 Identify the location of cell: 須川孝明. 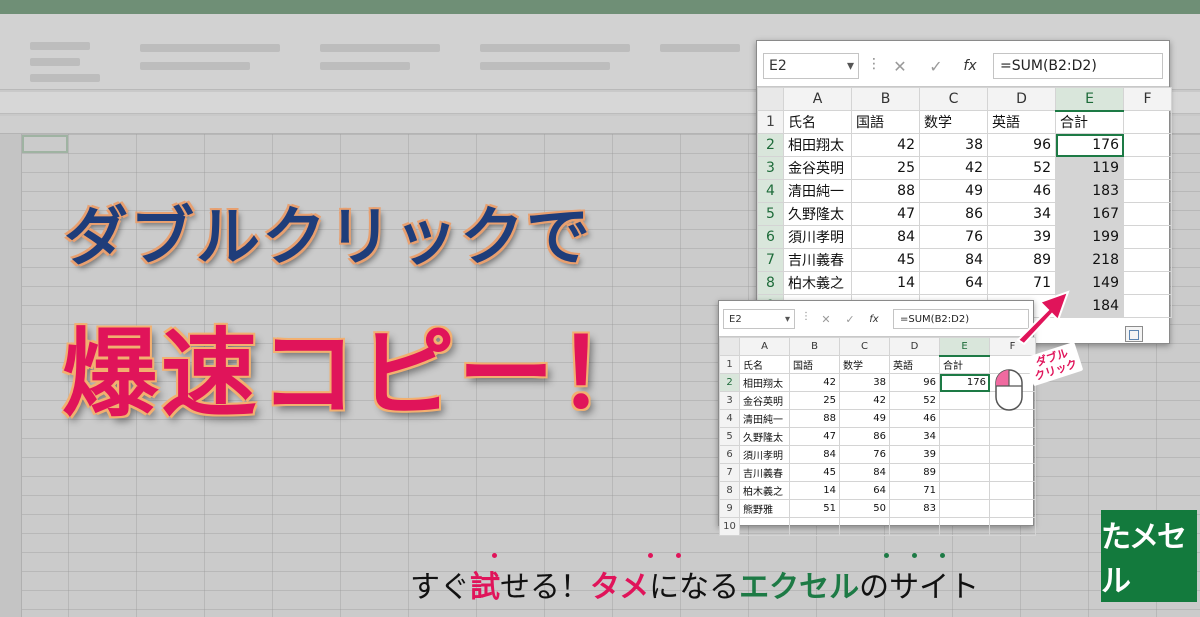
(764, 454).